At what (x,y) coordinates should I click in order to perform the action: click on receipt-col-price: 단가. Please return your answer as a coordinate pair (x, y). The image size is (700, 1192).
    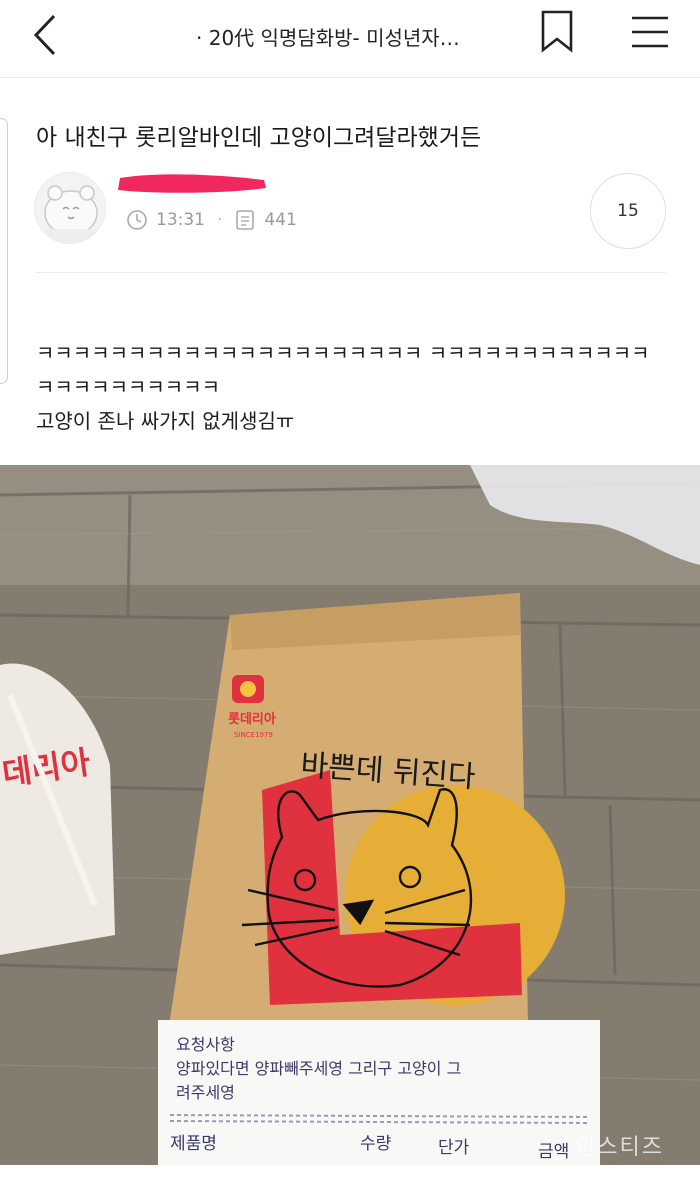
    Looking at the image, I should click on (454, 1148).